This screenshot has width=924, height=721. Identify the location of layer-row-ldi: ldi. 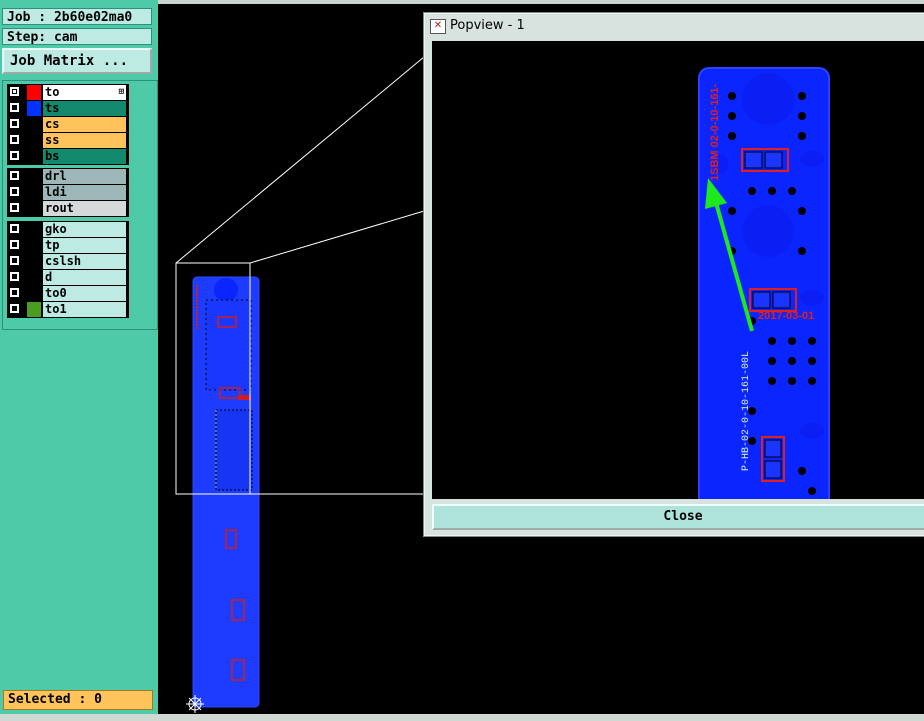
(68, 192).